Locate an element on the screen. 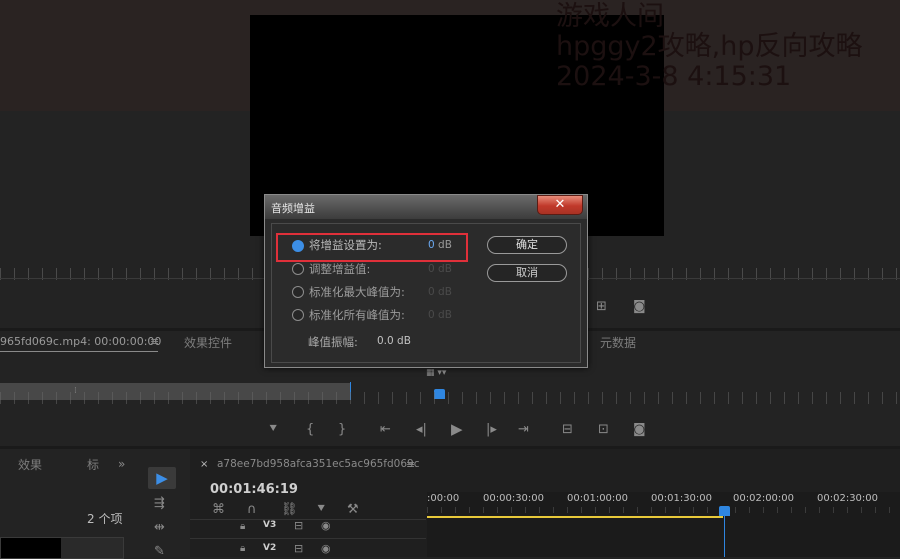 This screenshot has width=900, height=559. timeline-playhead-line is located at coordinates (724, 534).